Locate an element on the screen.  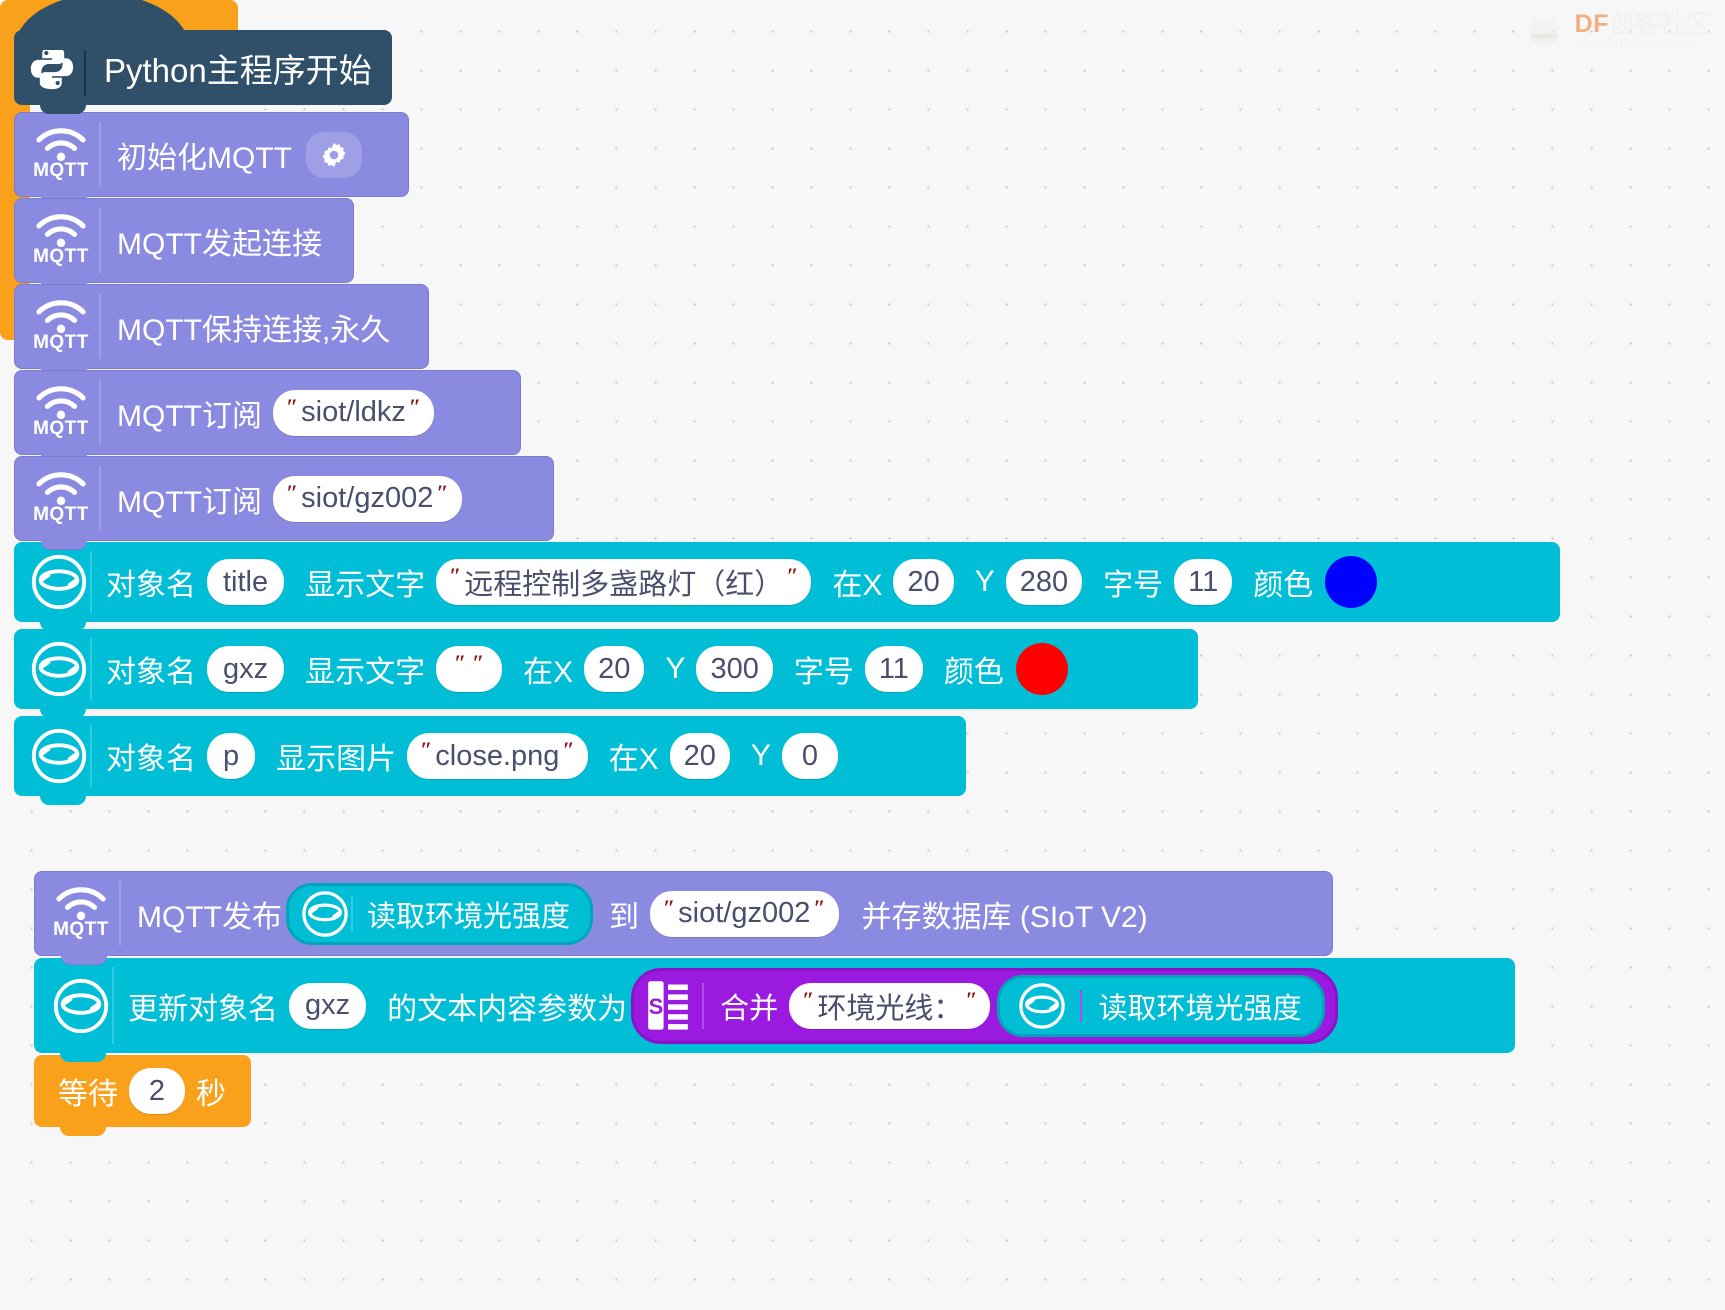
join-label: 合并 is located at coordinates (749, 1008).